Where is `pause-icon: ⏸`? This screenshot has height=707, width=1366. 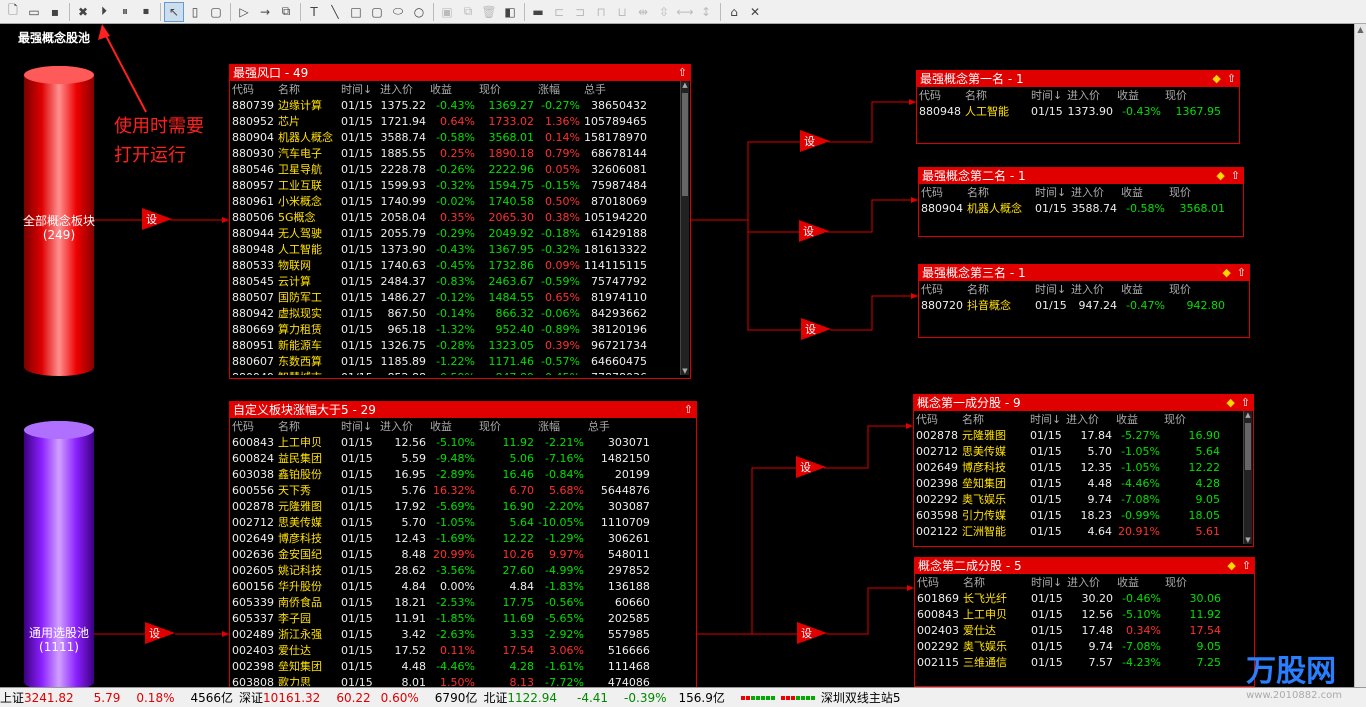 pause-icon: ⏸ is located at coordinates (125, 12).